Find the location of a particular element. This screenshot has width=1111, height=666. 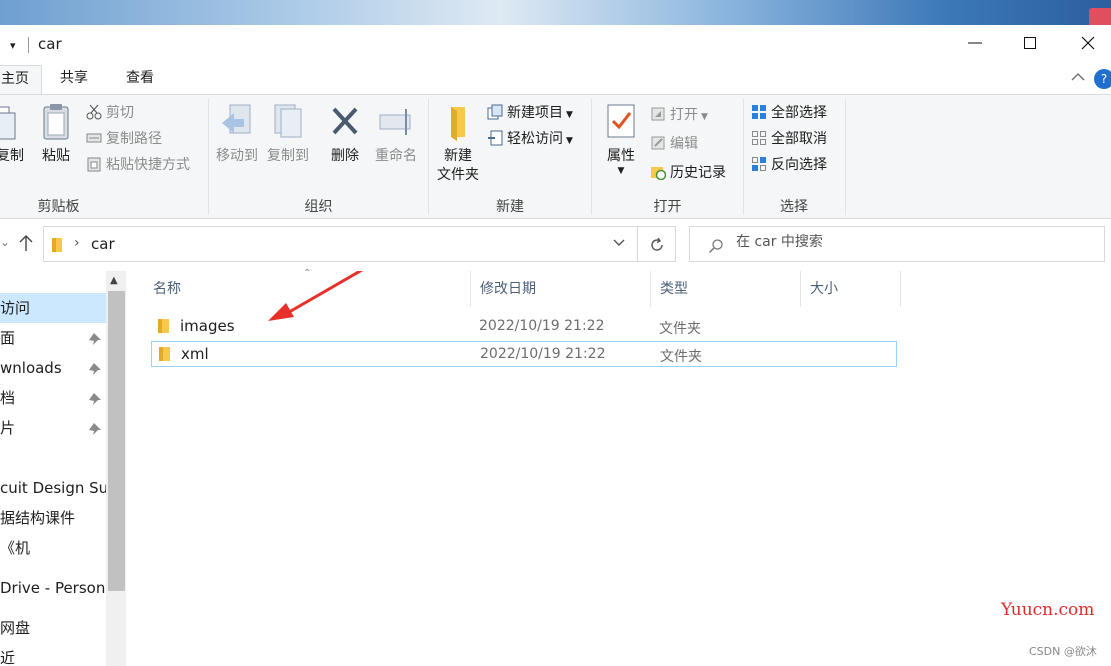

paste-shortcut-label: 粘贴快捷方式 is located at coordinates (148, 165).